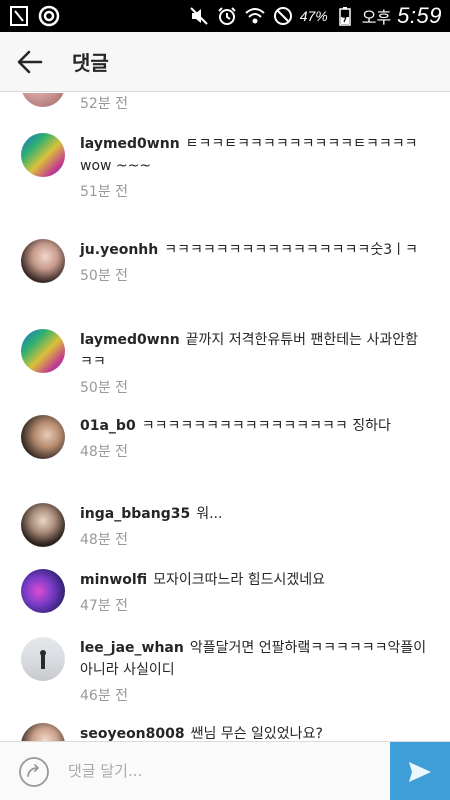  What do you see at coordinates (419, 15) in the screenshot?
I see `status-time: 5:59` at bounding box center [419, 15].